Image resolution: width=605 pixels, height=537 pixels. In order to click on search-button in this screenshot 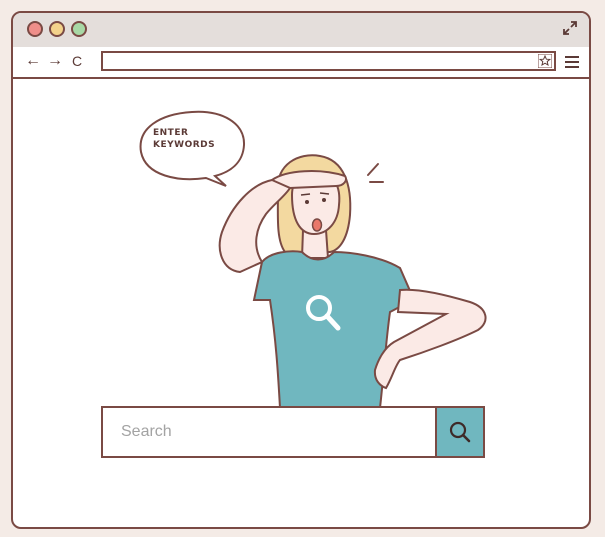, I will do `click(459, 432)`.